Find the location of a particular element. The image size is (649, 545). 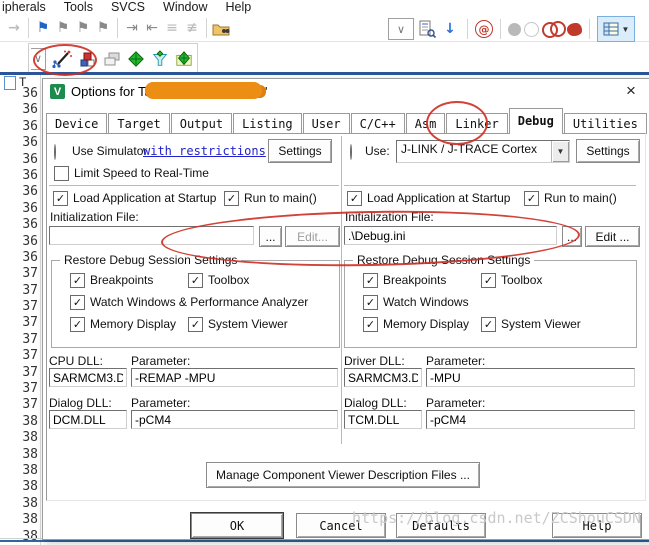

load-app-checkbox-left: ✓ Load Application at Startup is located at coordinates (134, 198).